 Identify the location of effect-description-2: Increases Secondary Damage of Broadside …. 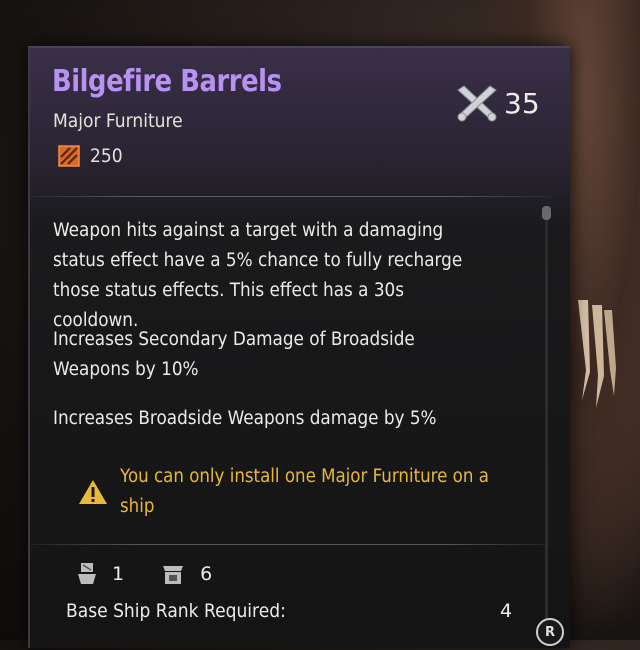
(234, 354).